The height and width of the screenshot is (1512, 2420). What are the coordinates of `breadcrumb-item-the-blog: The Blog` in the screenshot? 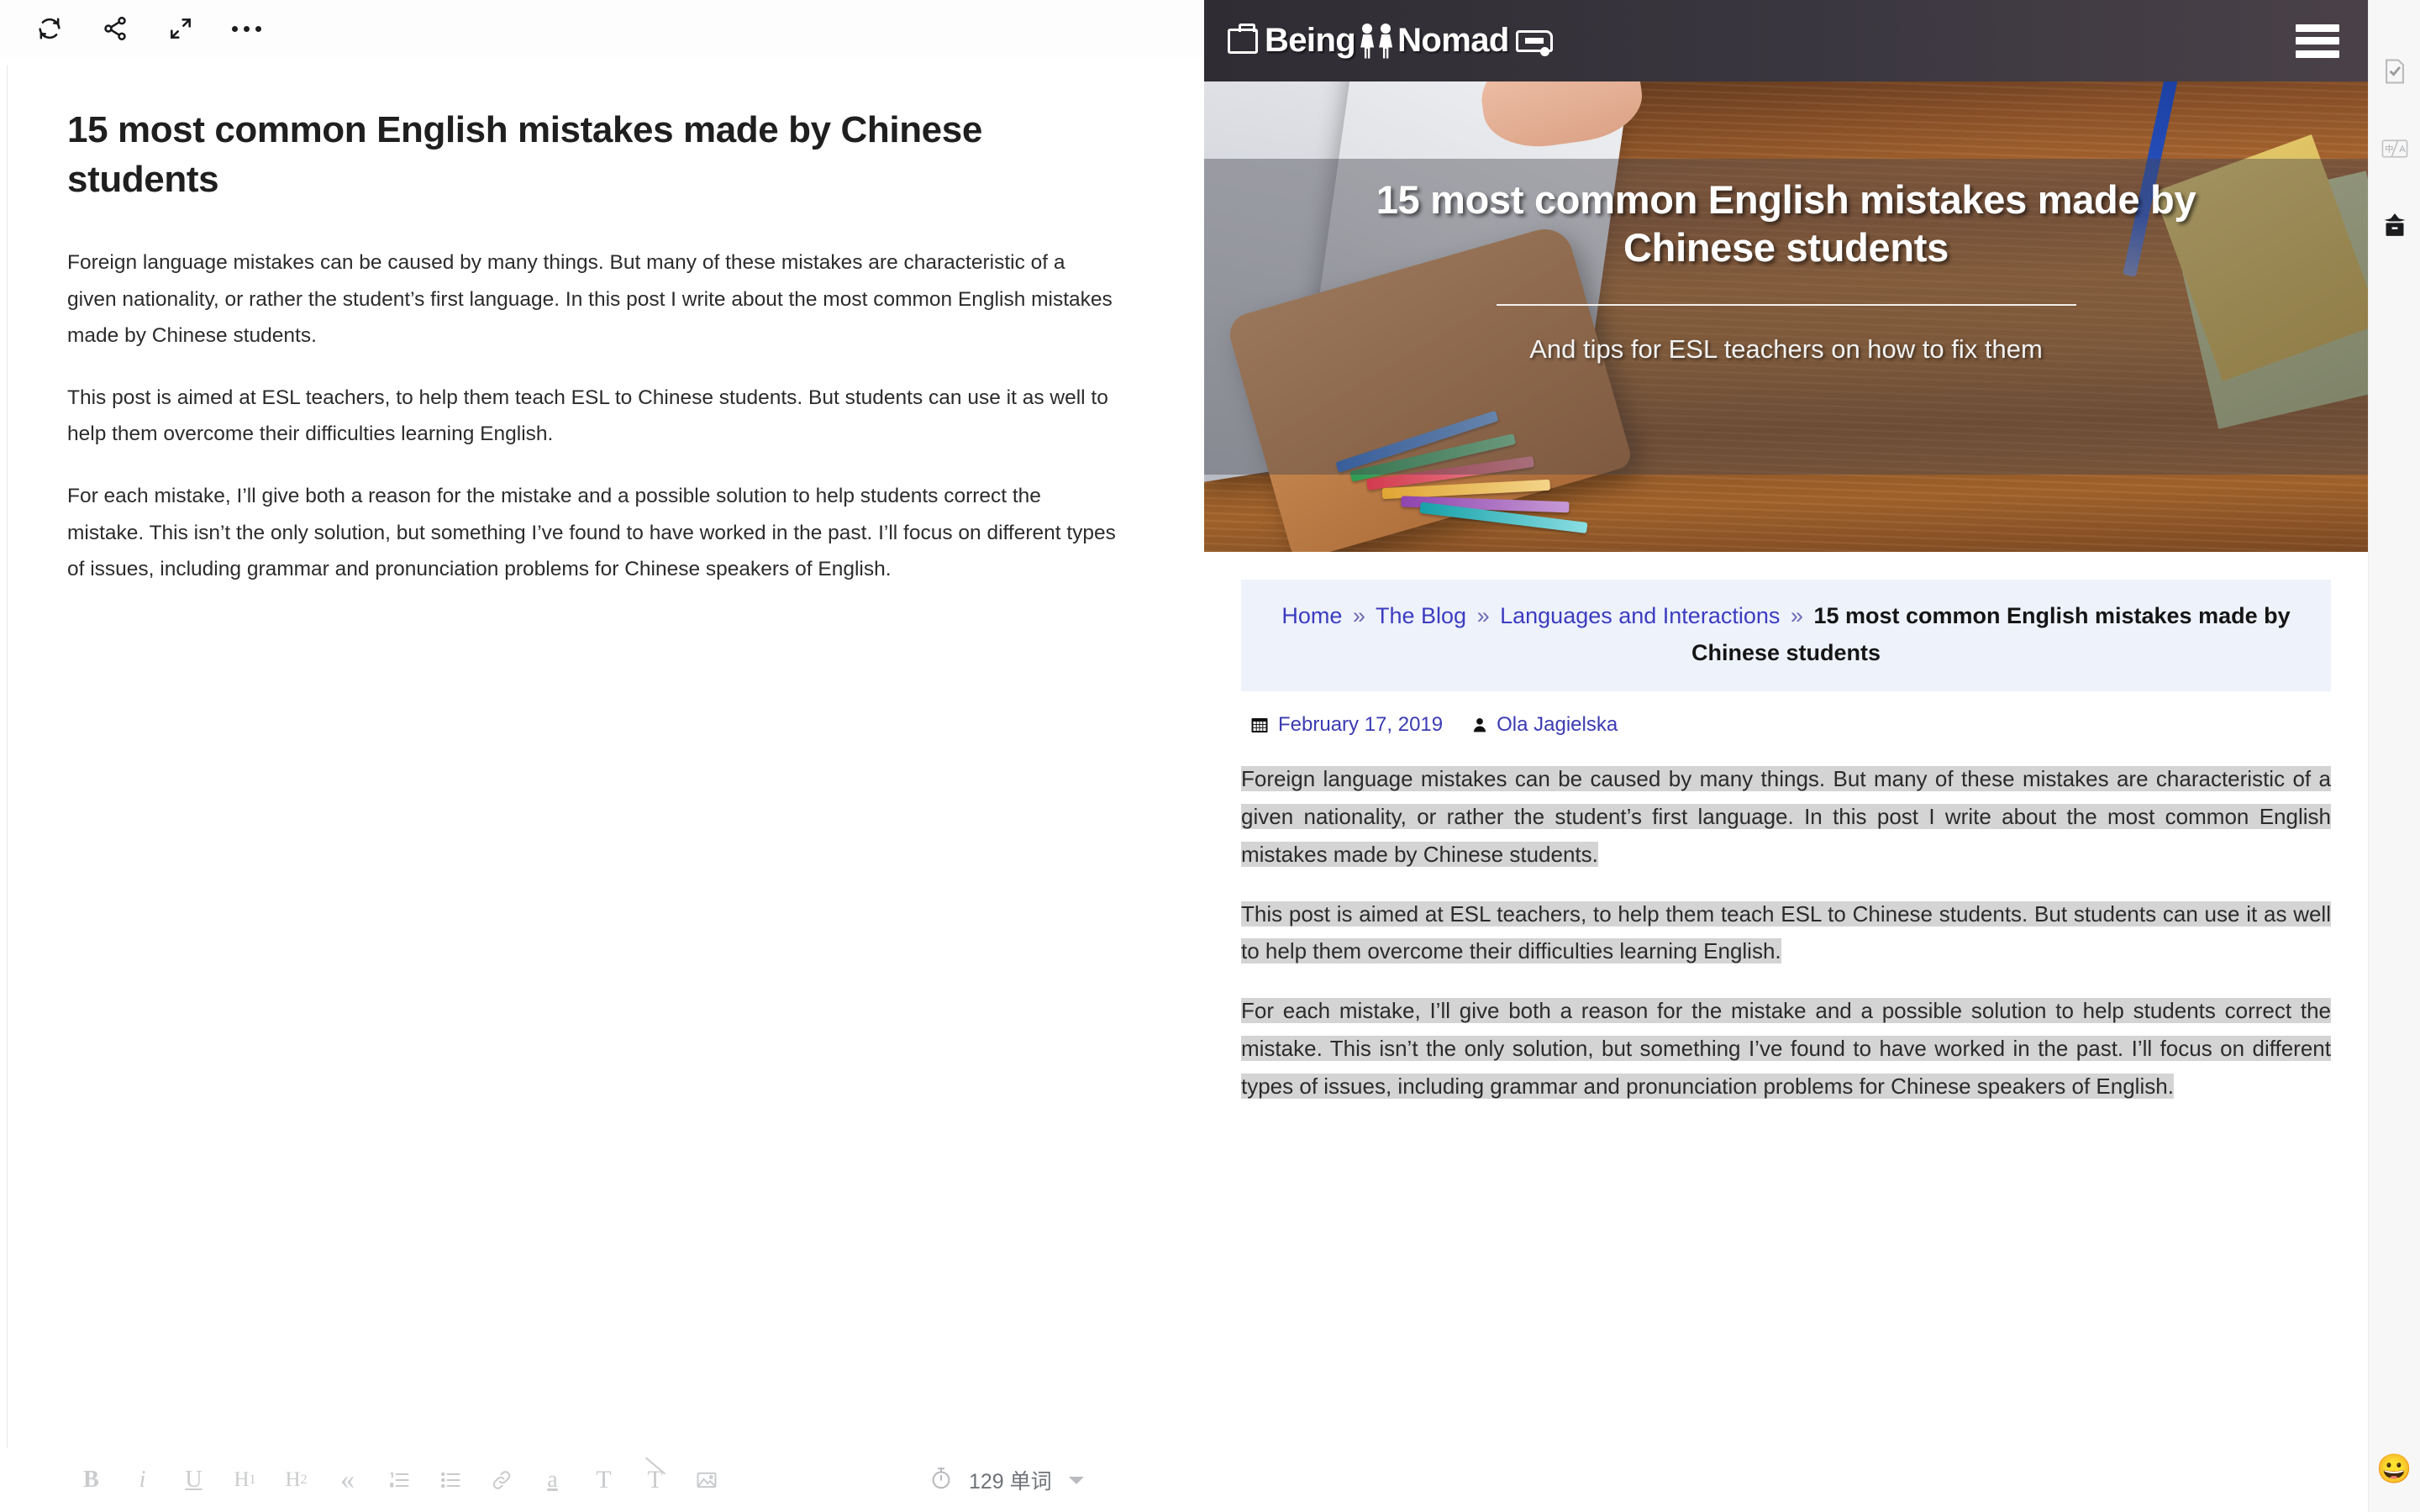 It's located at (1421, 615).